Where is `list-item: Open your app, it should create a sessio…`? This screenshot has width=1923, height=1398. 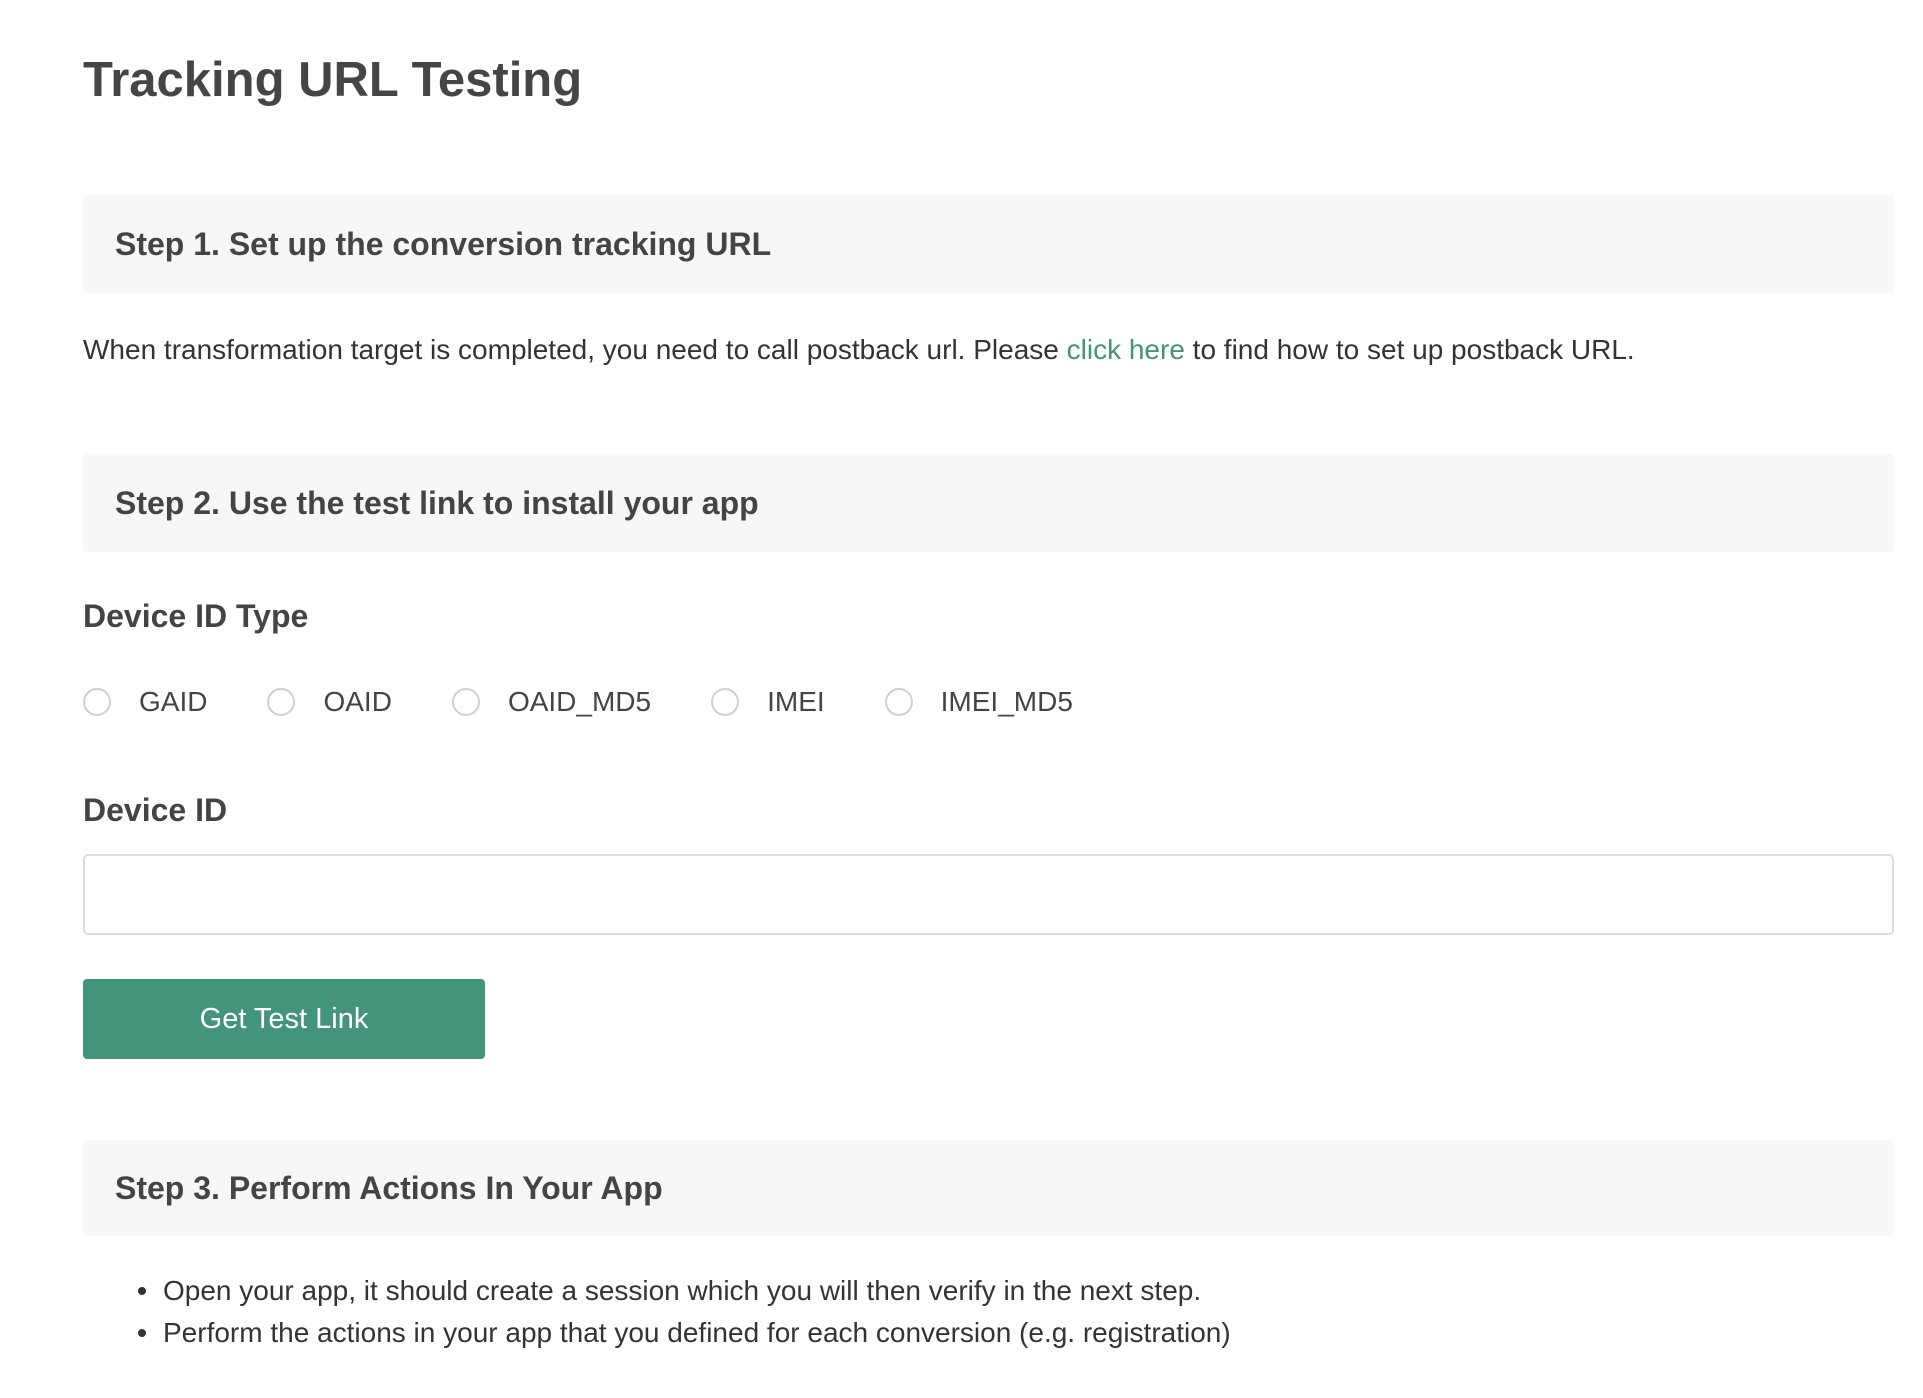
list-item: Open your app, it should create a sessio… is located at coordinates (657, 1291).